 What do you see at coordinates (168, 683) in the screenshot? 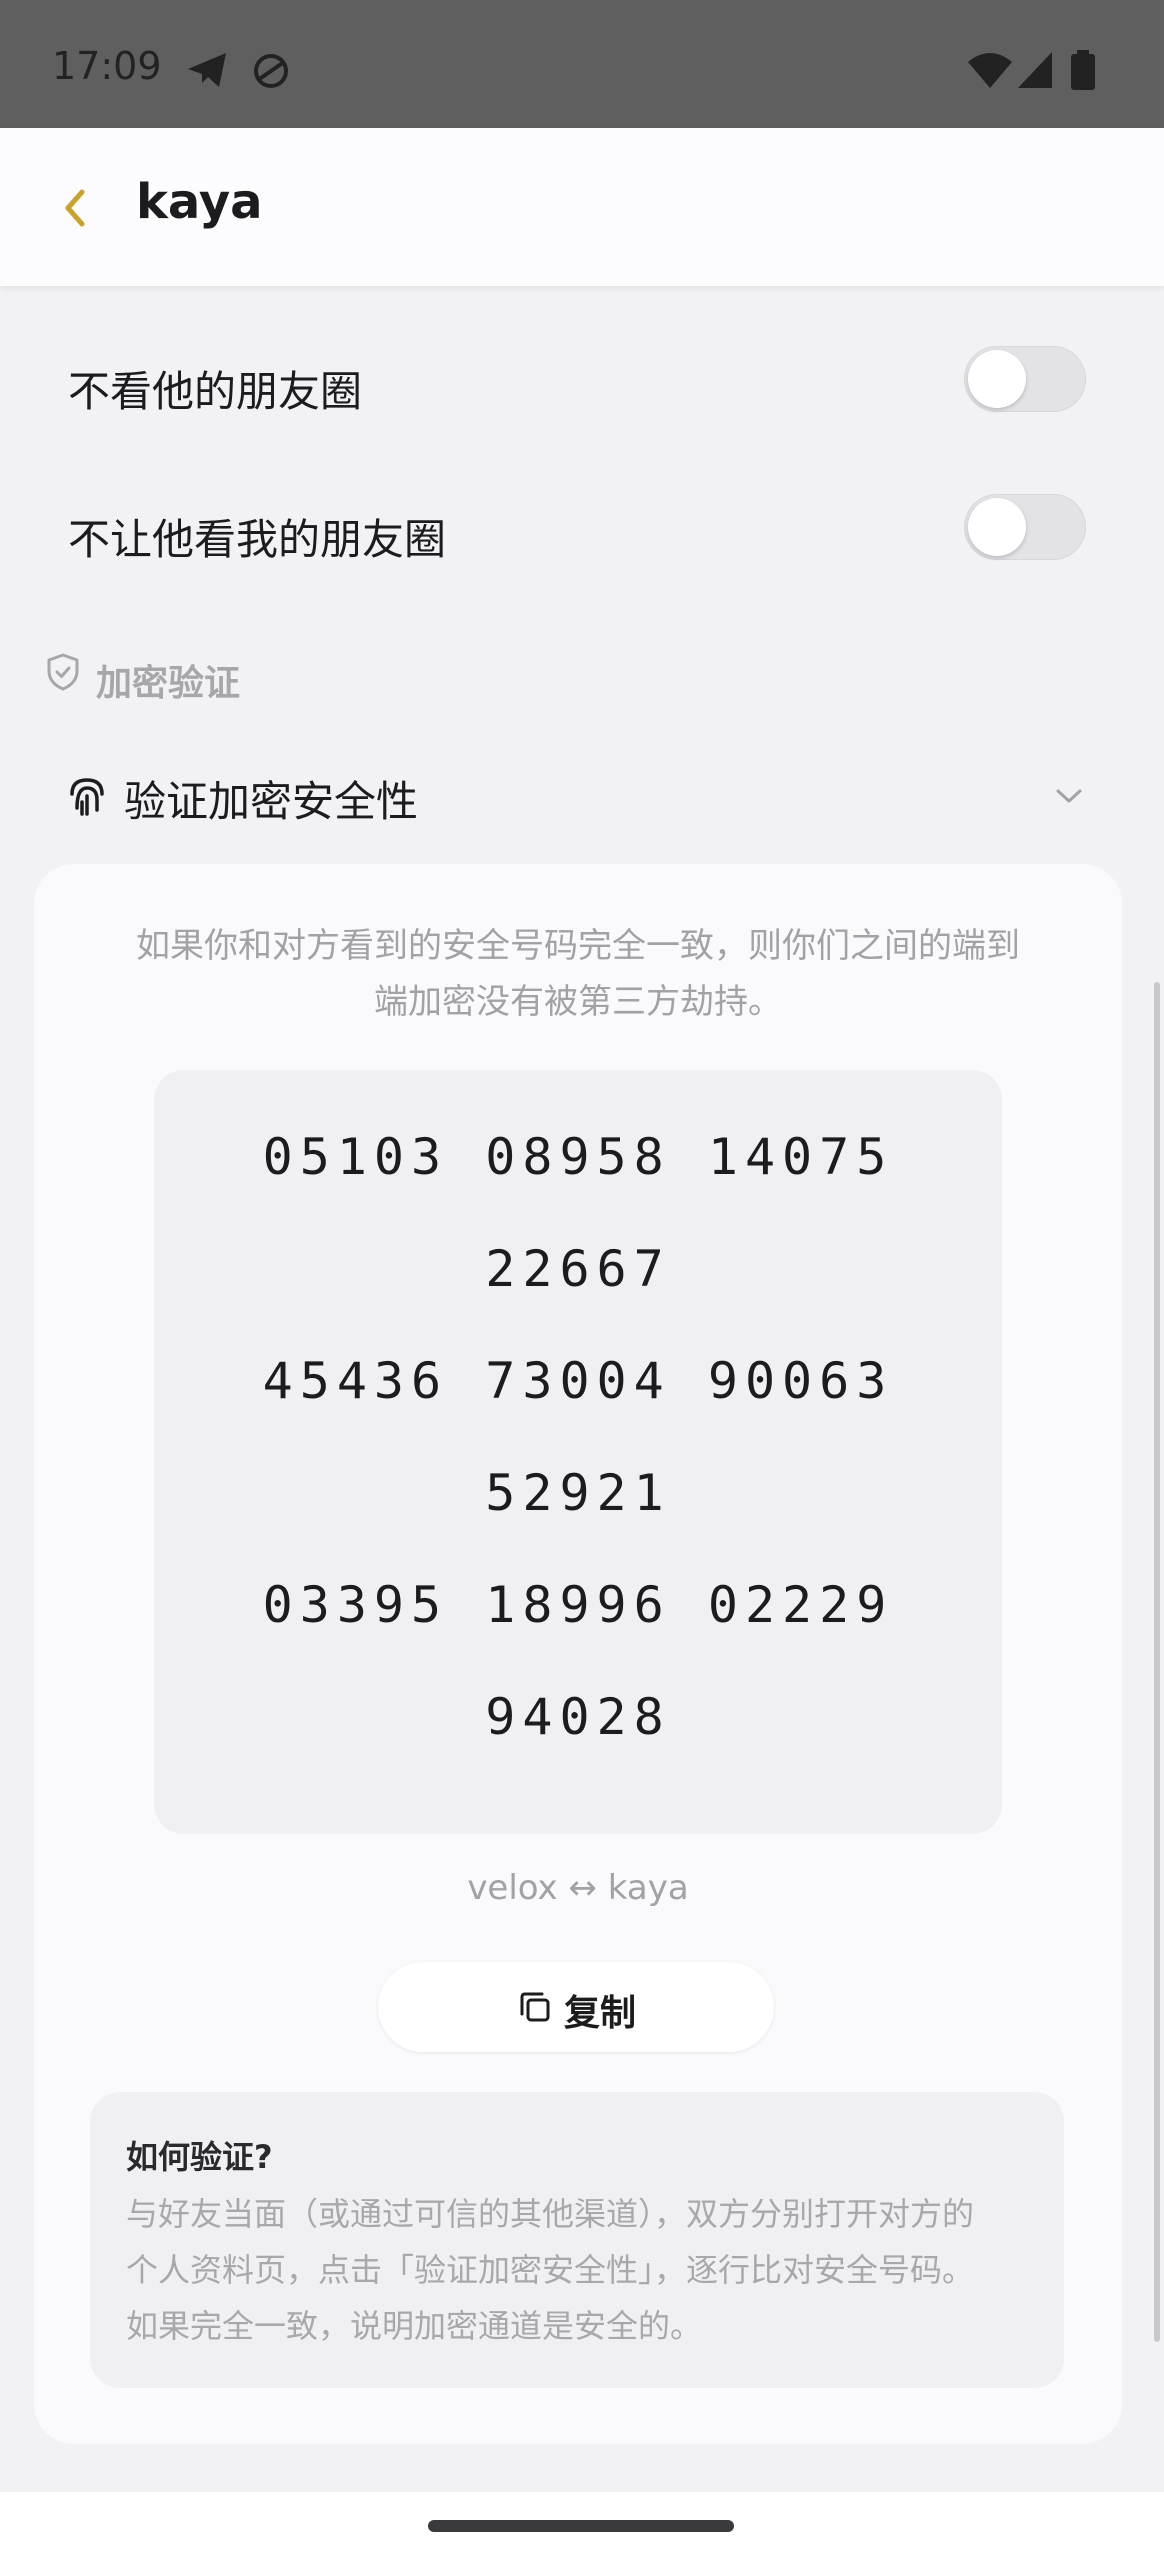
I see `section-label: 加密验证` at bounding box center [168, 683].